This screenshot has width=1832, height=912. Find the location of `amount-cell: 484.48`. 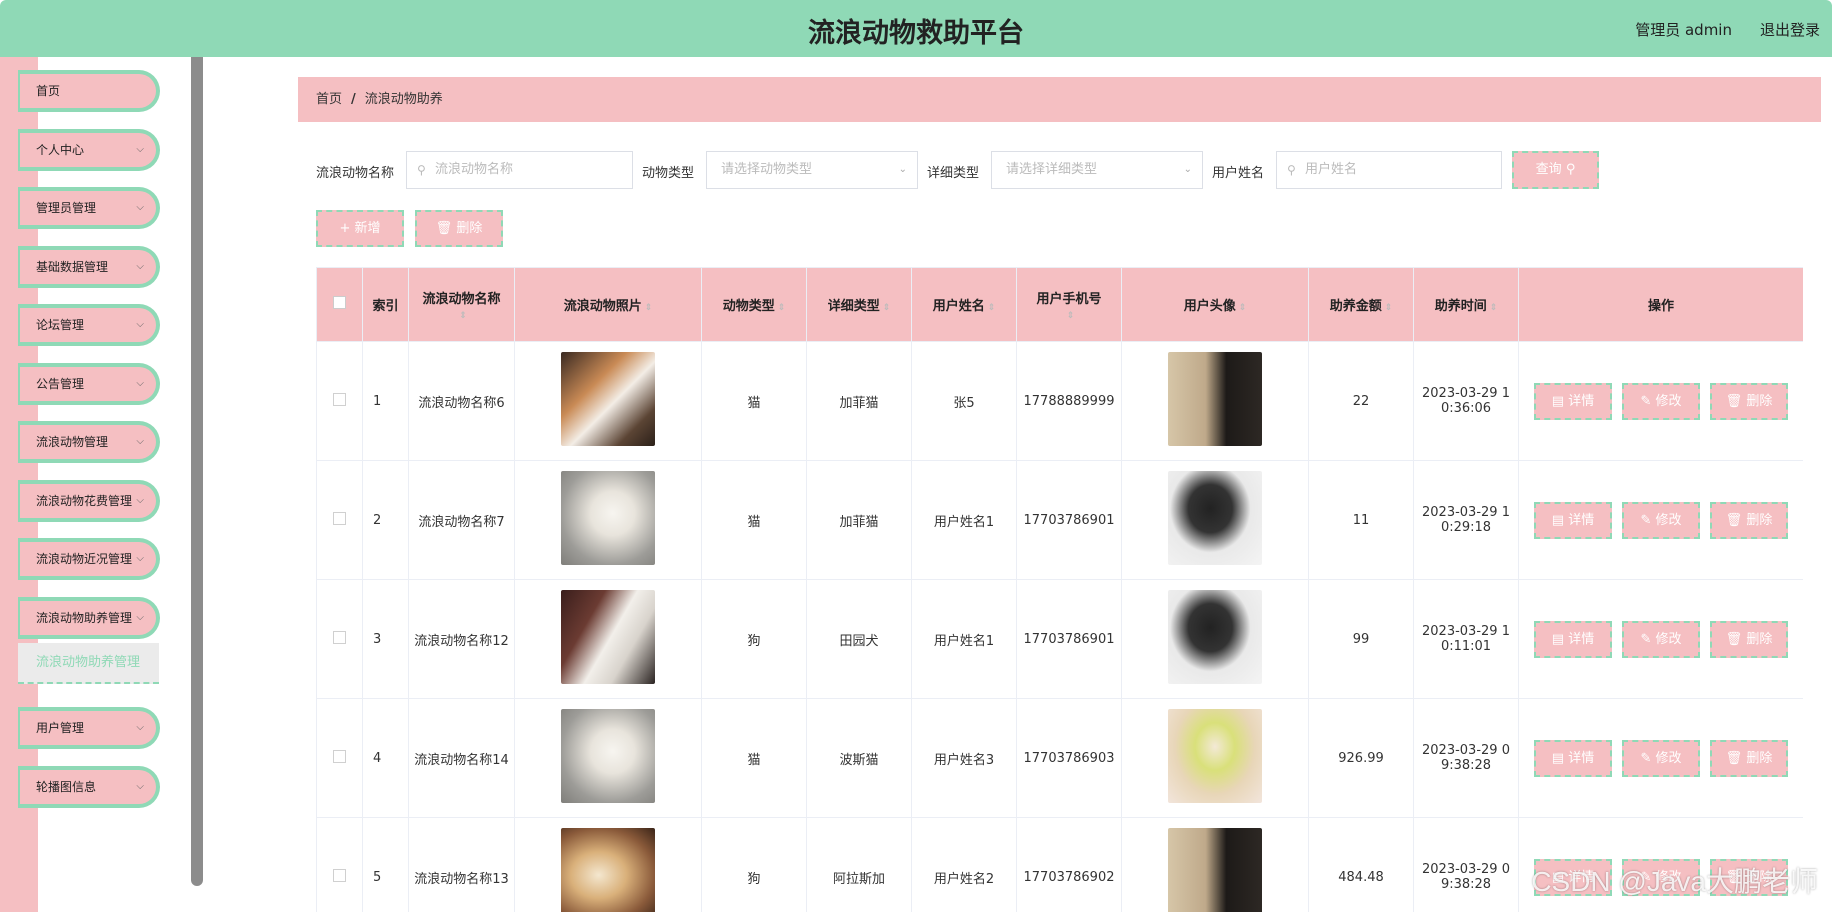

amount-cell: 484.48 is located at coordinates (1361, 864).